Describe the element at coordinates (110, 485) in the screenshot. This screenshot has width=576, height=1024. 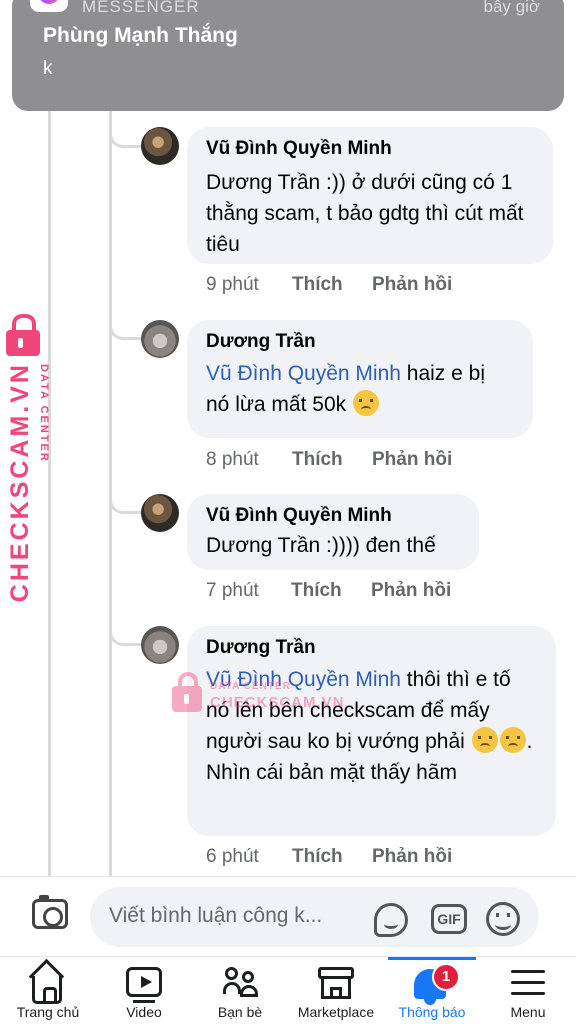
I see `thread-line-inner` at that location.